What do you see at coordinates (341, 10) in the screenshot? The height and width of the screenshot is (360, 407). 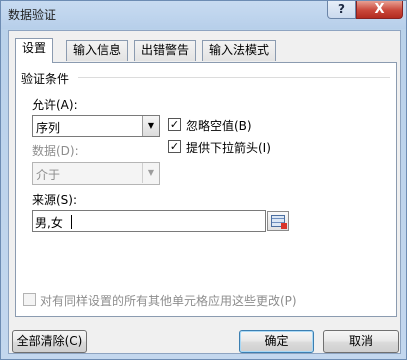 I see `help-button: ?` at bounding box center [341, 10].